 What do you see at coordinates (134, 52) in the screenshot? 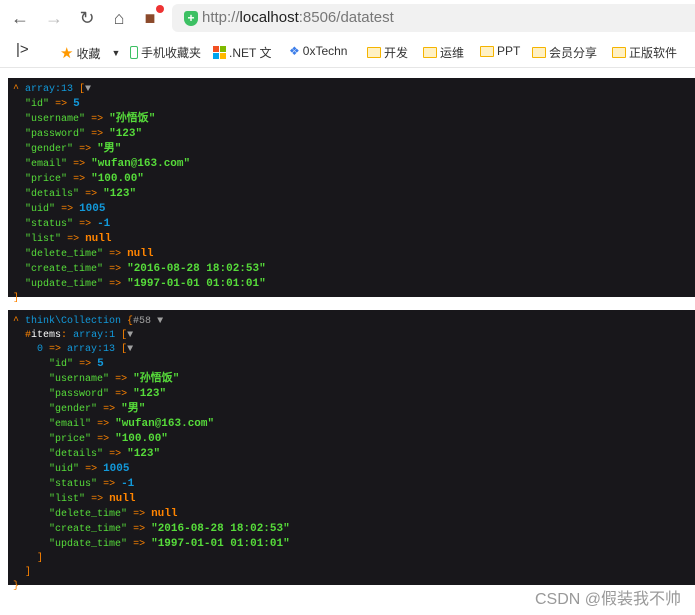
I see `phone-icon` at bounding box center [134, 52].